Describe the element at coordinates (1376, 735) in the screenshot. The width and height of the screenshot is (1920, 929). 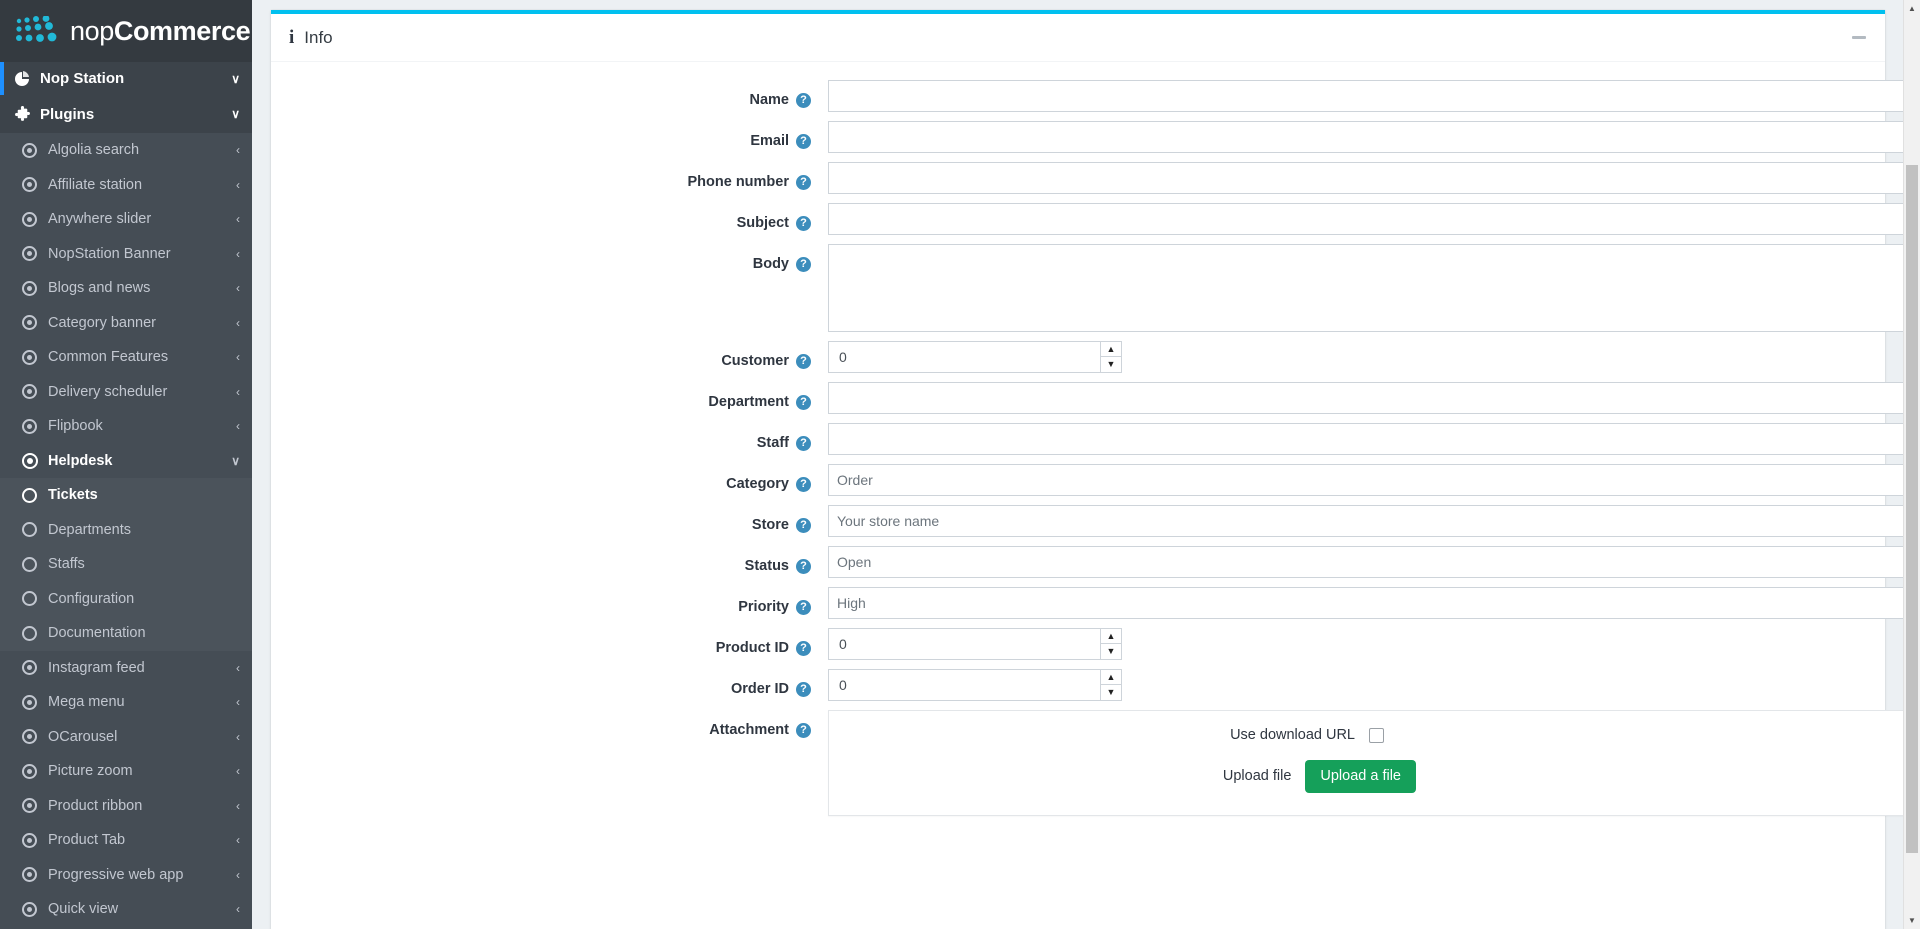
I see `use-download-url-checkbox` at that location.